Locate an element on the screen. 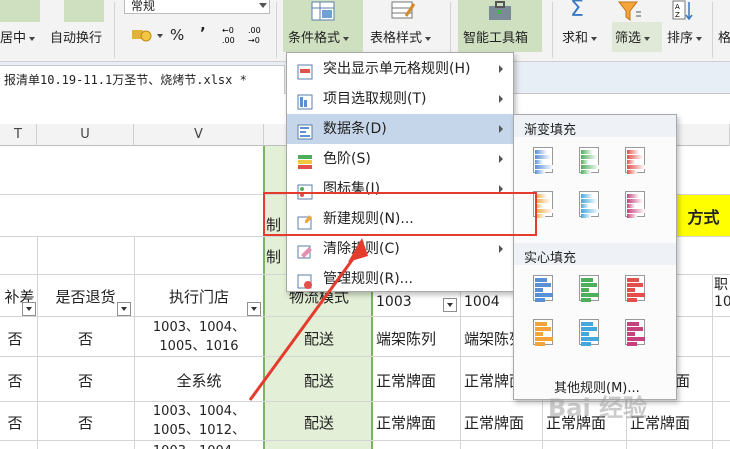  annotation-arrow is located at coordinates (308, 319).